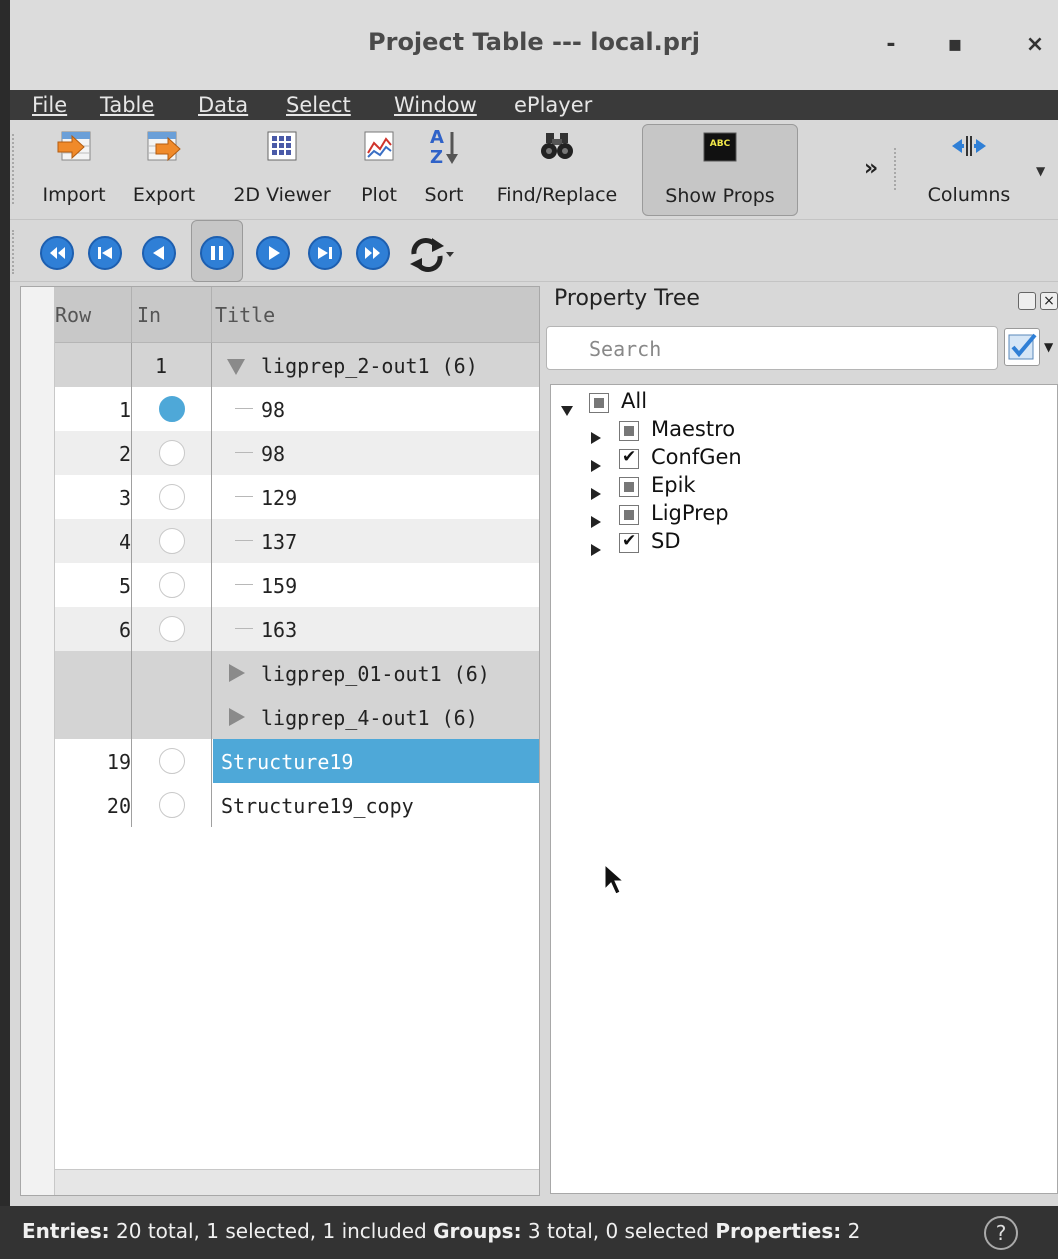 The height and width of the screenshot is (1259, 1058). Describe the element at coordinates (969, 165) in the screenshot. I see `columns-button: Columns` at that location.